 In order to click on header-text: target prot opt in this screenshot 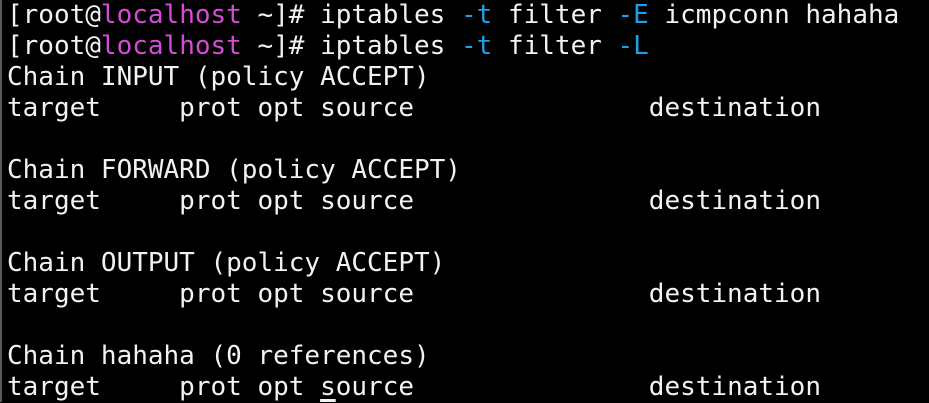, I will do `click(164, 387)`.